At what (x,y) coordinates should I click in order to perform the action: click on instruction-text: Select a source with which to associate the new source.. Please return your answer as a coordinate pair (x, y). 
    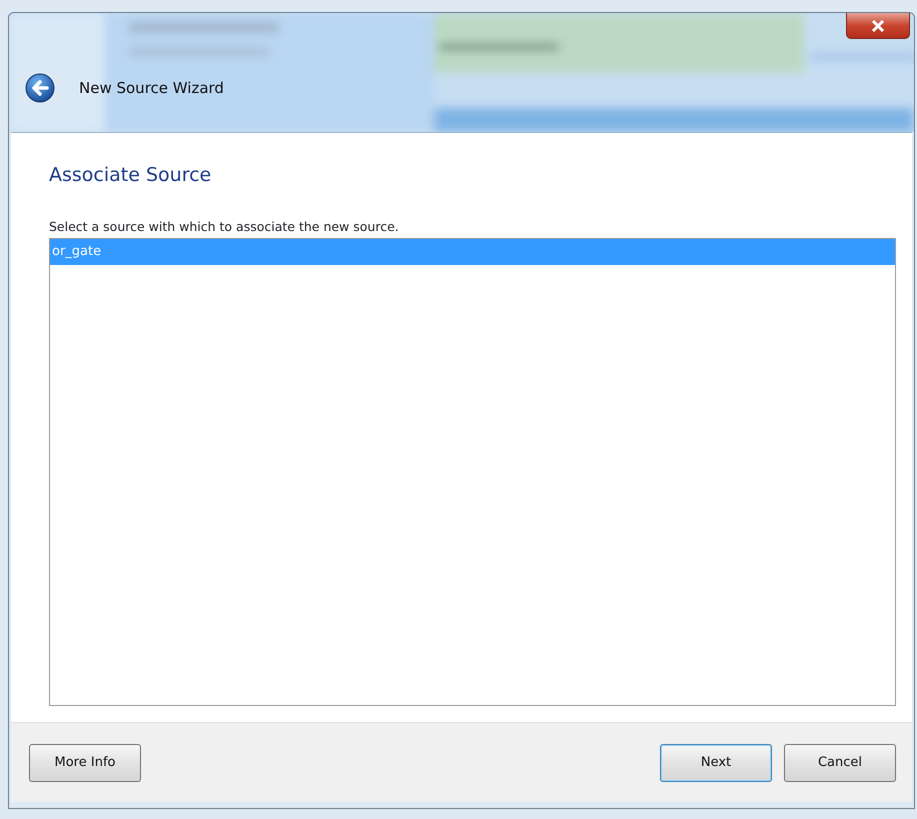
    Looking at the image, I should click on (224, 227).